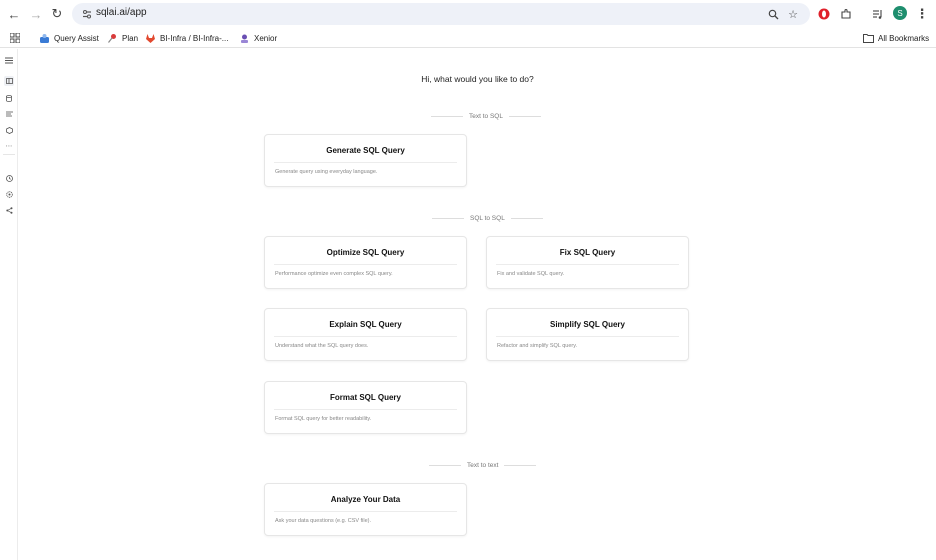 The height and width of the screenshot is (560, 936). Describe the element at coordinates (365, 397) in the screenshot. I see `card-title: Format SQL Query` at that location.